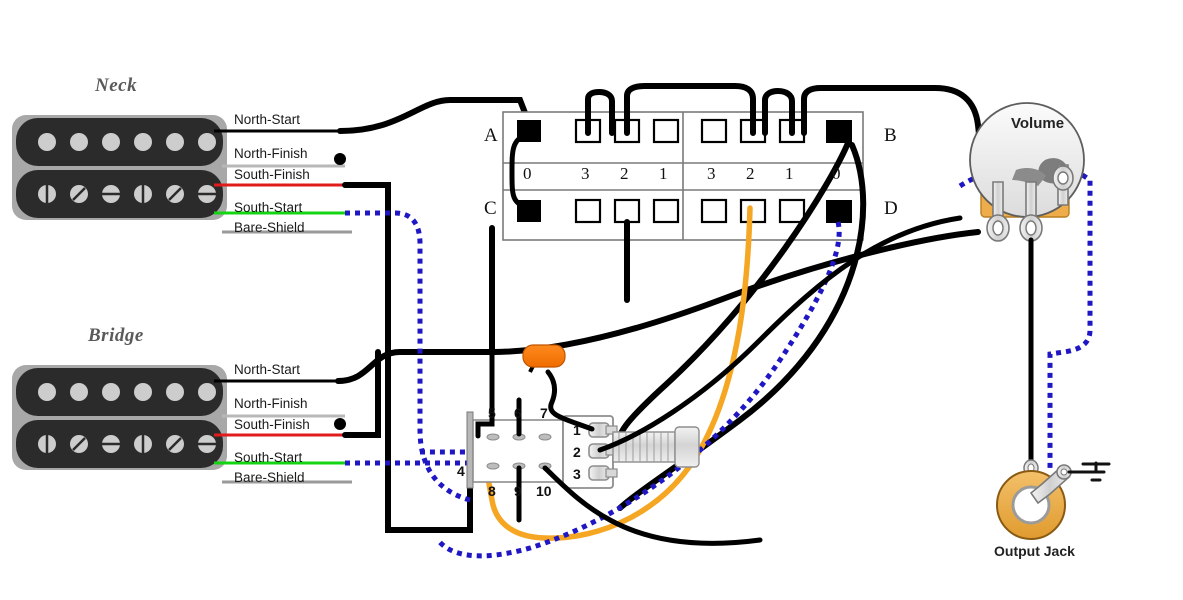 This screenshot has height=600, width=1183. Describe the element at coordinates (789, 173) in the screenshot. I see `matrix-number-right-1: 1` at that location.